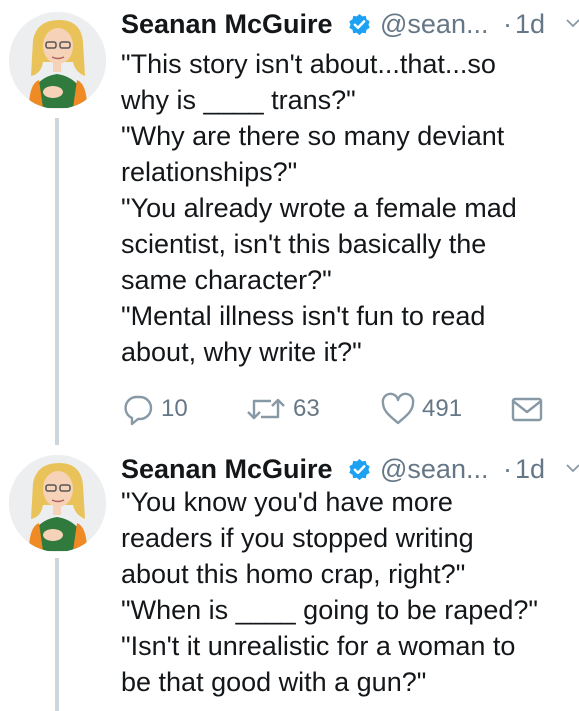 This screenshot has width=579, height=711. Describe the element at coordinates (226, 280) in the screenshot. I see `tweet-line: same character?"` at that location.